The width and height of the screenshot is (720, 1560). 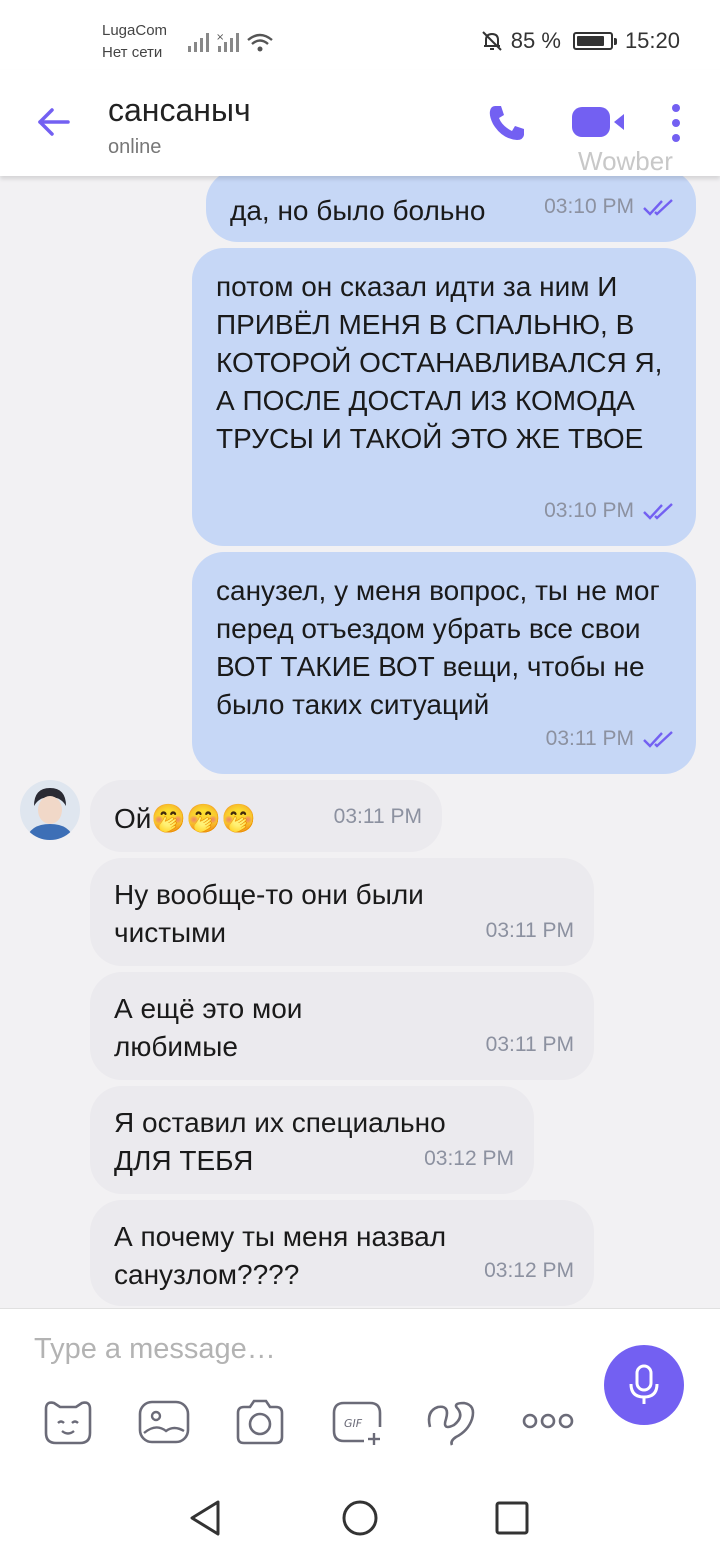 What do you see at coordinates (676, 123) in the screenshot?
I see `more-menu-icon` at bounding box center [676, 123].